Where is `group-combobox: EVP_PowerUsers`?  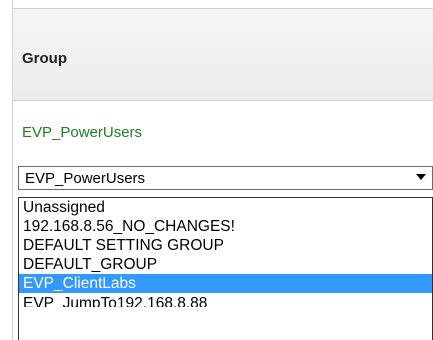 group-combobox: EVP_PowerUsers is located at coordinates (225, 178).